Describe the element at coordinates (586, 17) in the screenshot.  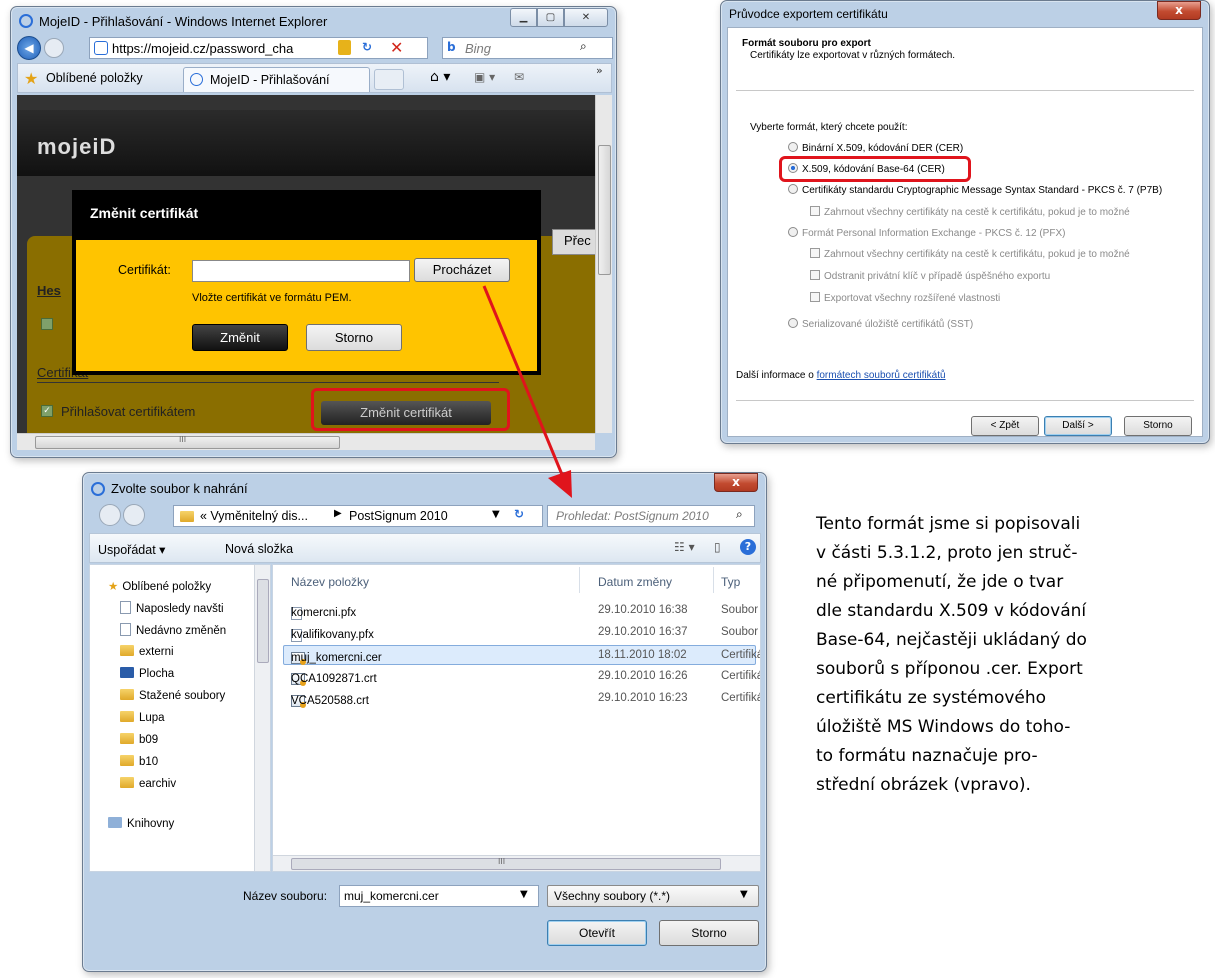
I see `close-button: ✕` at that location.